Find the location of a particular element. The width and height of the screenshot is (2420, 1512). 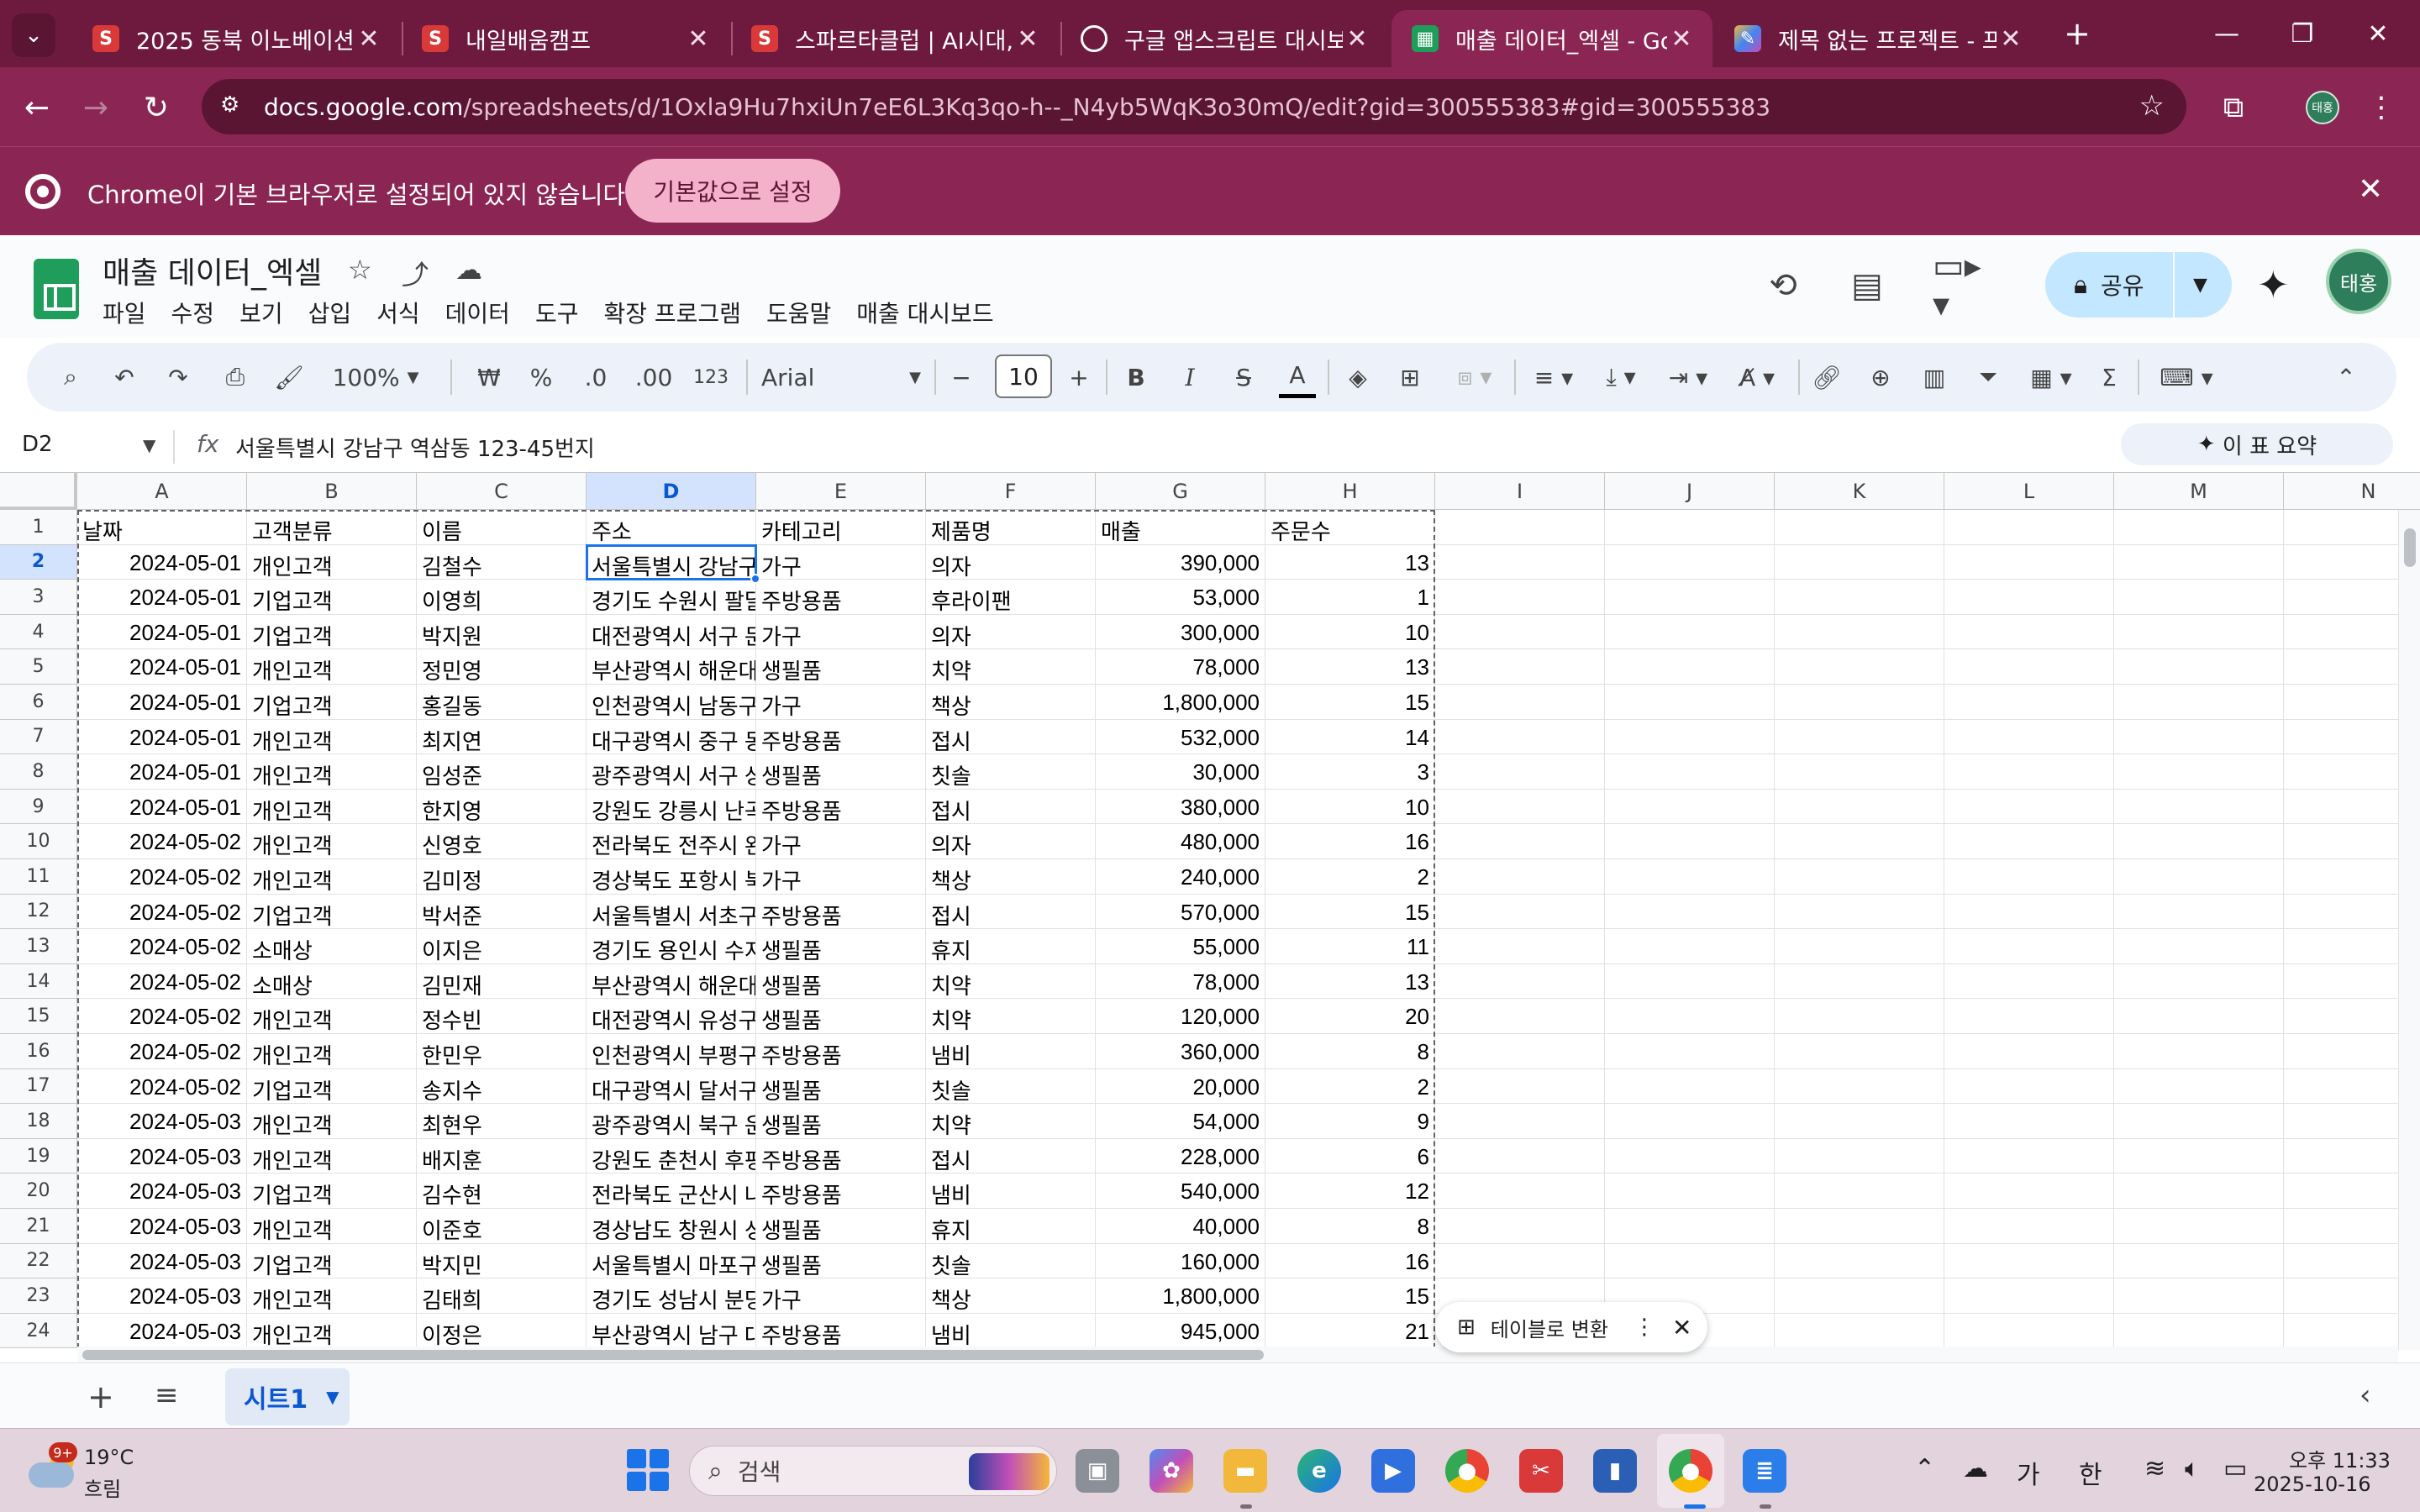

row-header: 17 is located at coordinates (38, 1086).